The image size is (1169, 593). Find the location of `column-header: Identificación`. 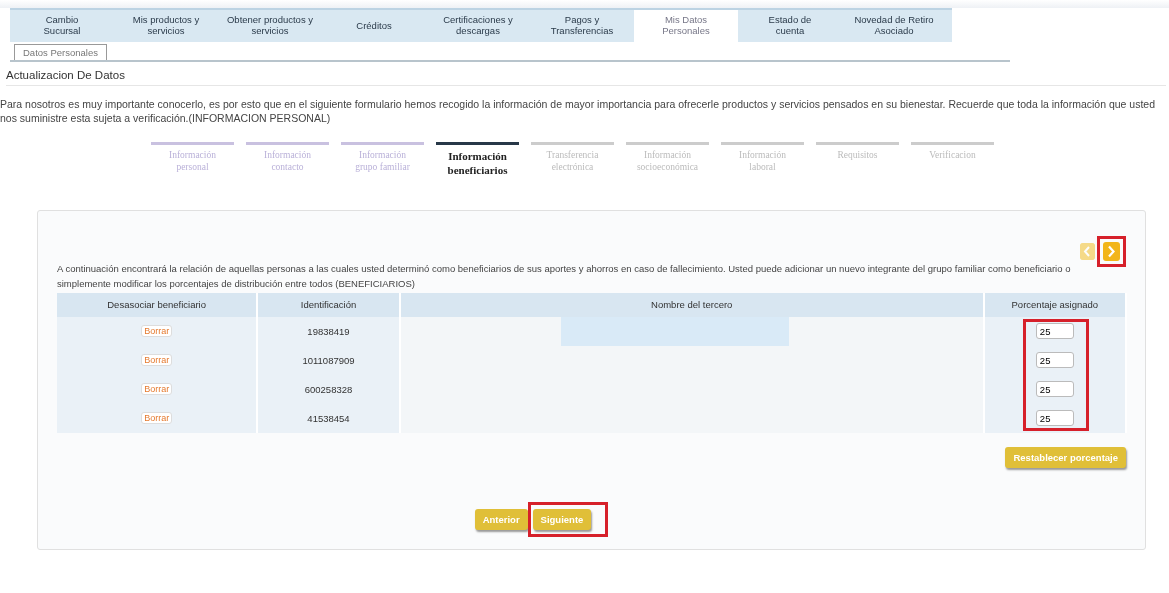

column-header: Identificación is located at coordinates (328, 304).